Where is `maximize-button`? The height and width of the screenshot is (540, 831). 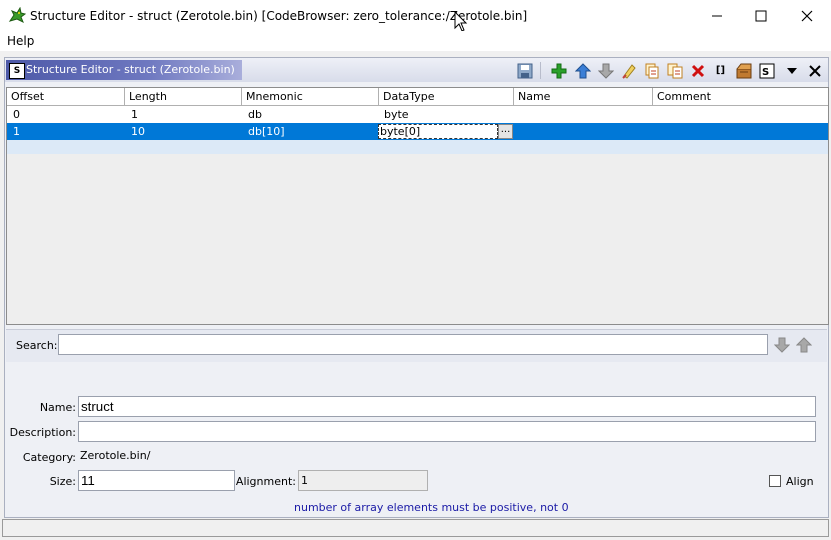 maximize-button is located at coordinates (761, 15).